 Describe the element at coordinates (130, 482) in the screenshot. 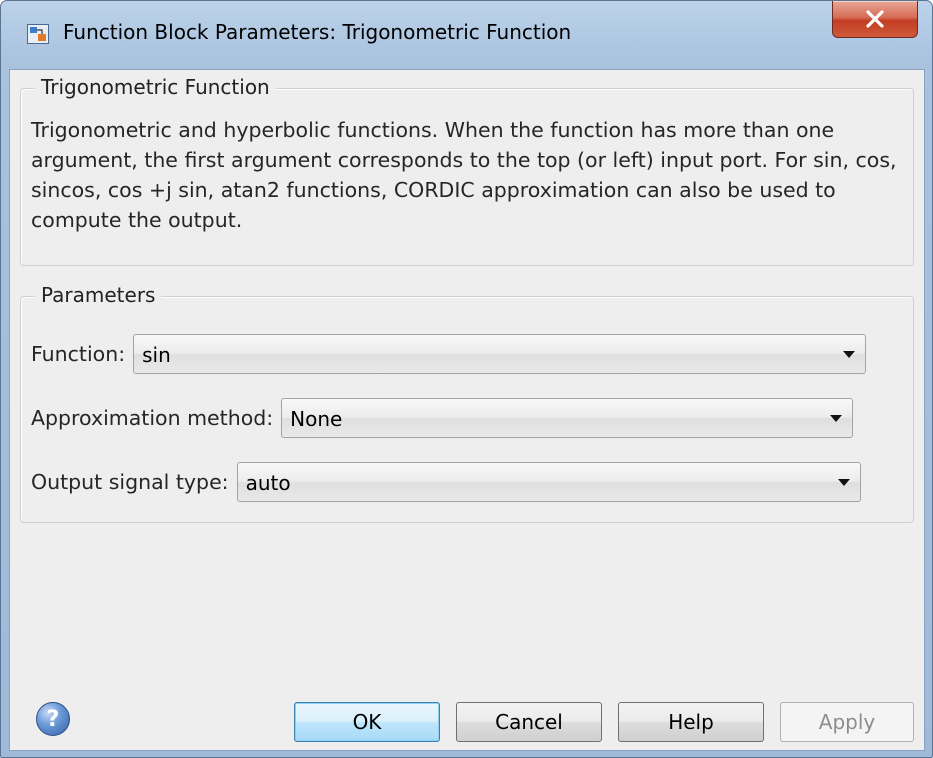

I see `output-signal-type-label: Output signal type:` at that location.